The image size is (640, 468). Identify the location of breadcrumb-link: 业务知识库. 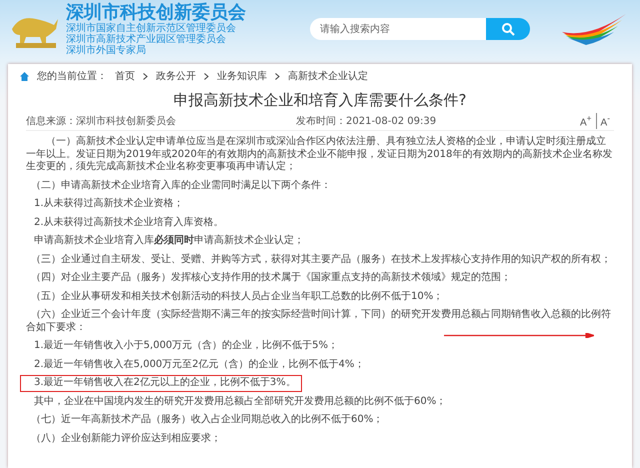
(242, 76).